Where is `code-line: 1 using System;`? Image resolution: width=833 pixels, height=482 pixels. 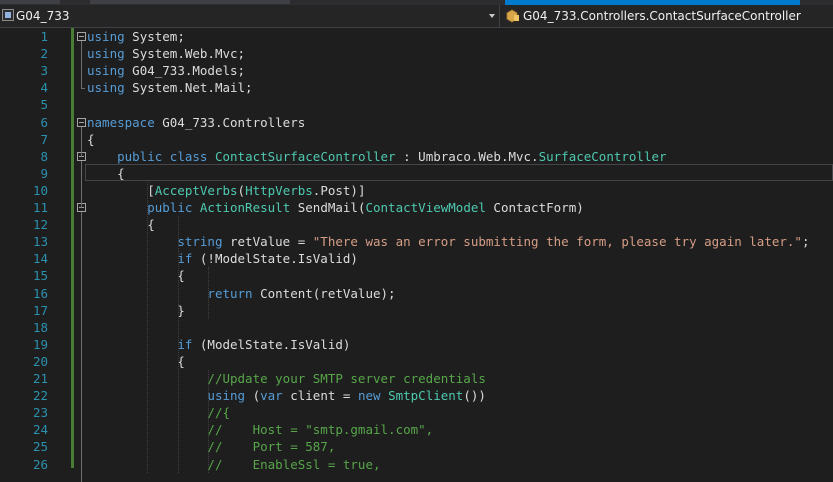
code-line: 1 using System; is located at coordinates (416, 36).